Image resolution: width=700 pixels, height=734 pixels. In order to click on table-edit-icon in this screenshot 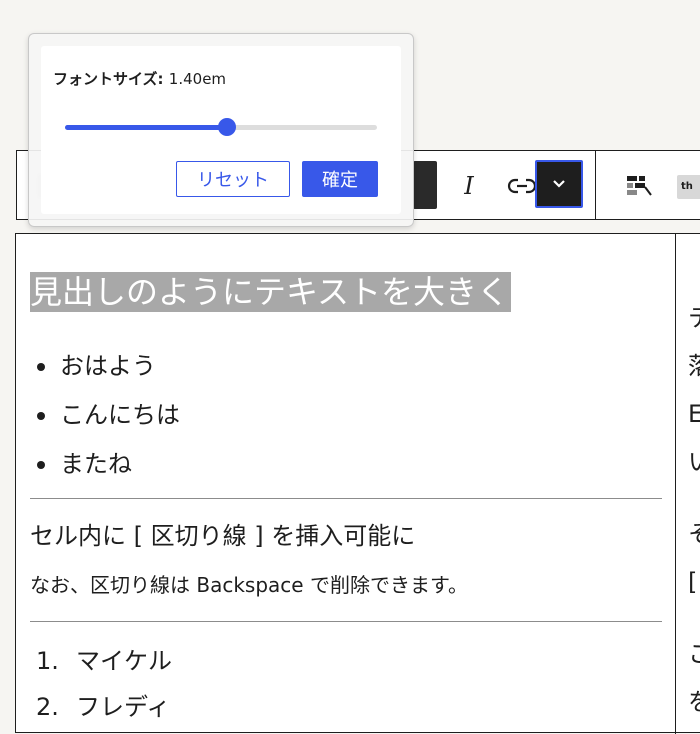, I will do `click(640, 186)`.